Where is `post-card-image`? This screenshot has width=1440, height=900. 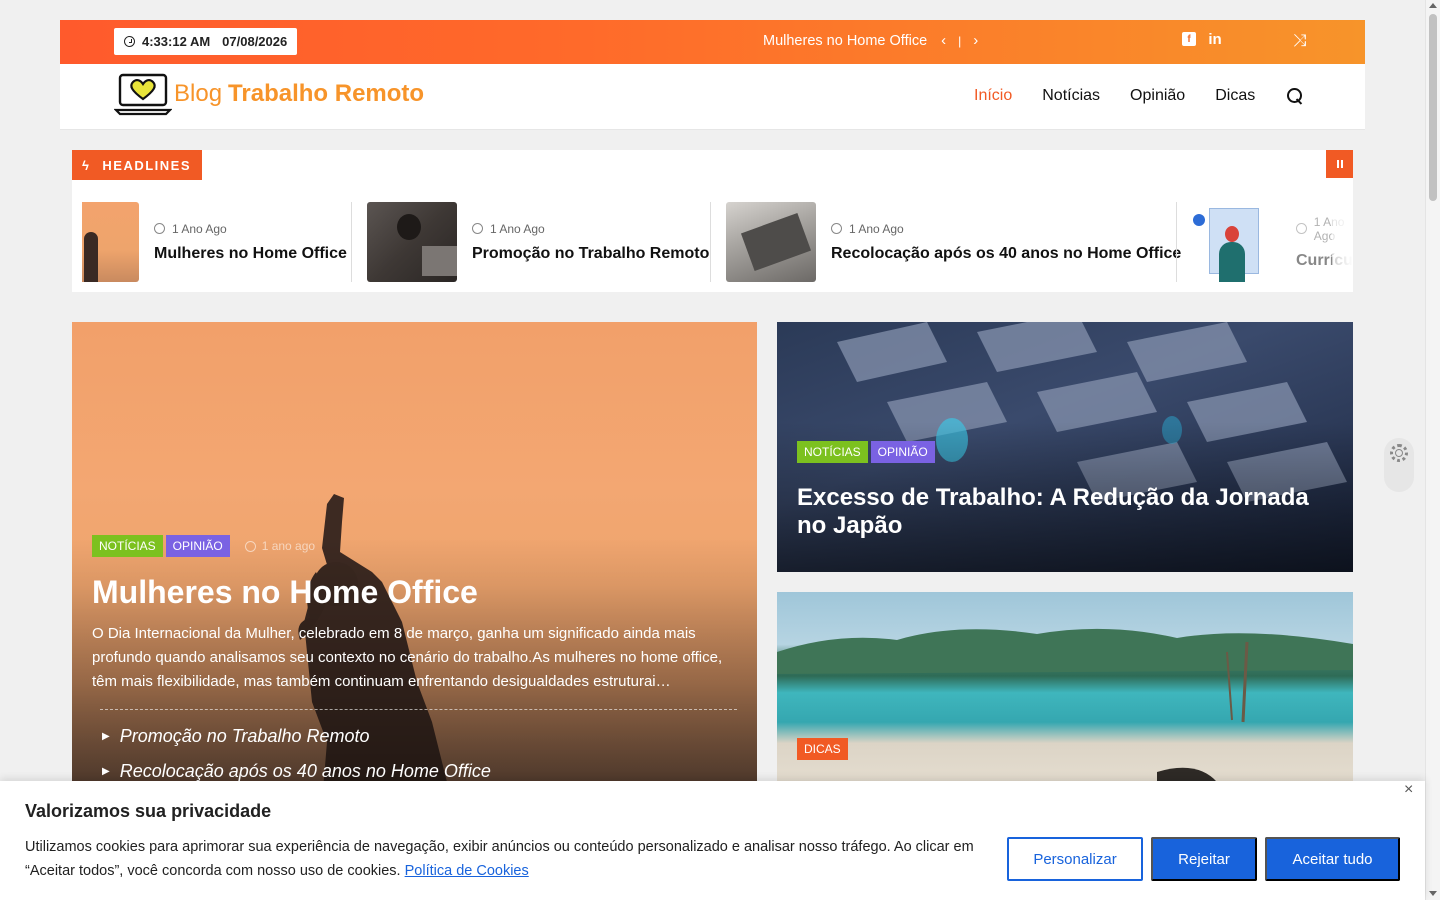
post-card-image is located at coordinates (1065, 715).